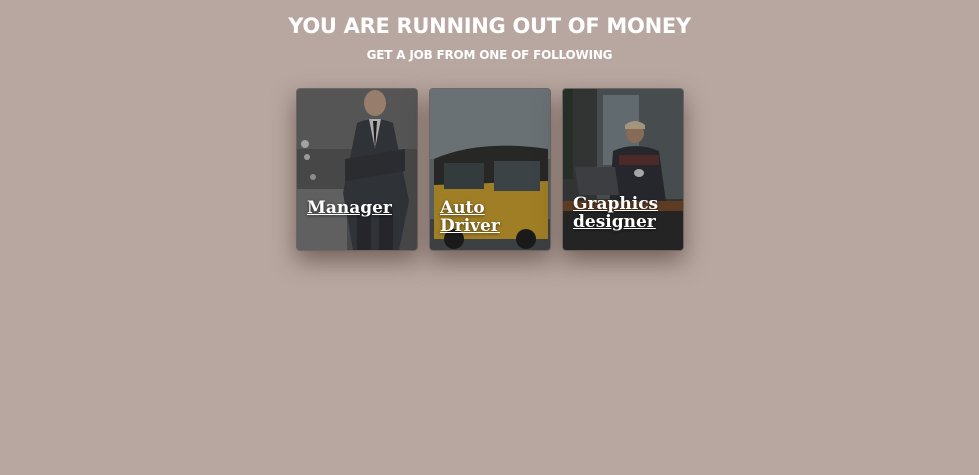 Image resolution: width=979 pixels, height=475 pixels. What do you see at coordinates (623, 169) in the screenshot?
I see `job-card-graphics-designer: Graphics designer` at bounding box center [623, 169].